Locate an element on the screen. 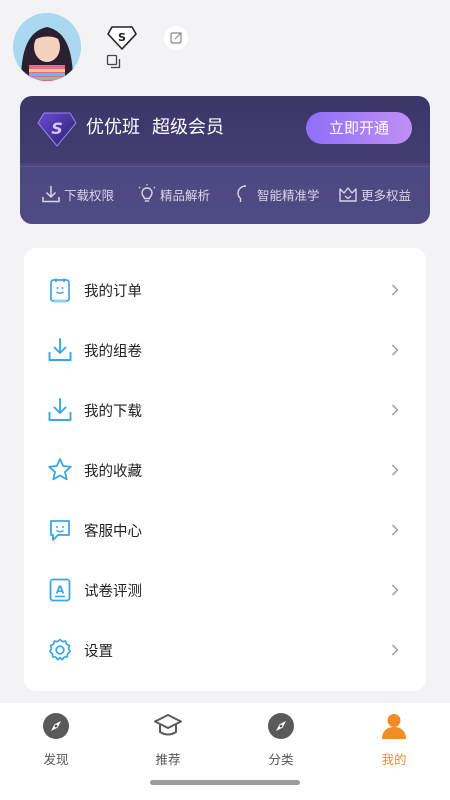  exam-paper-icon: A is located at coordinates (60, 590).